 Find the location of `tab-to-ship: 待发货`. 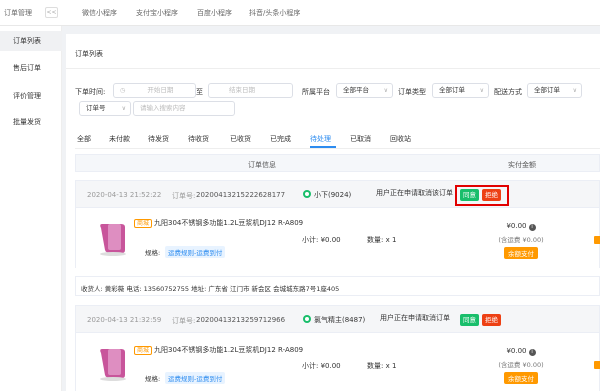

tab-to-ship: 待发货 is located at coordinates (158, 139).